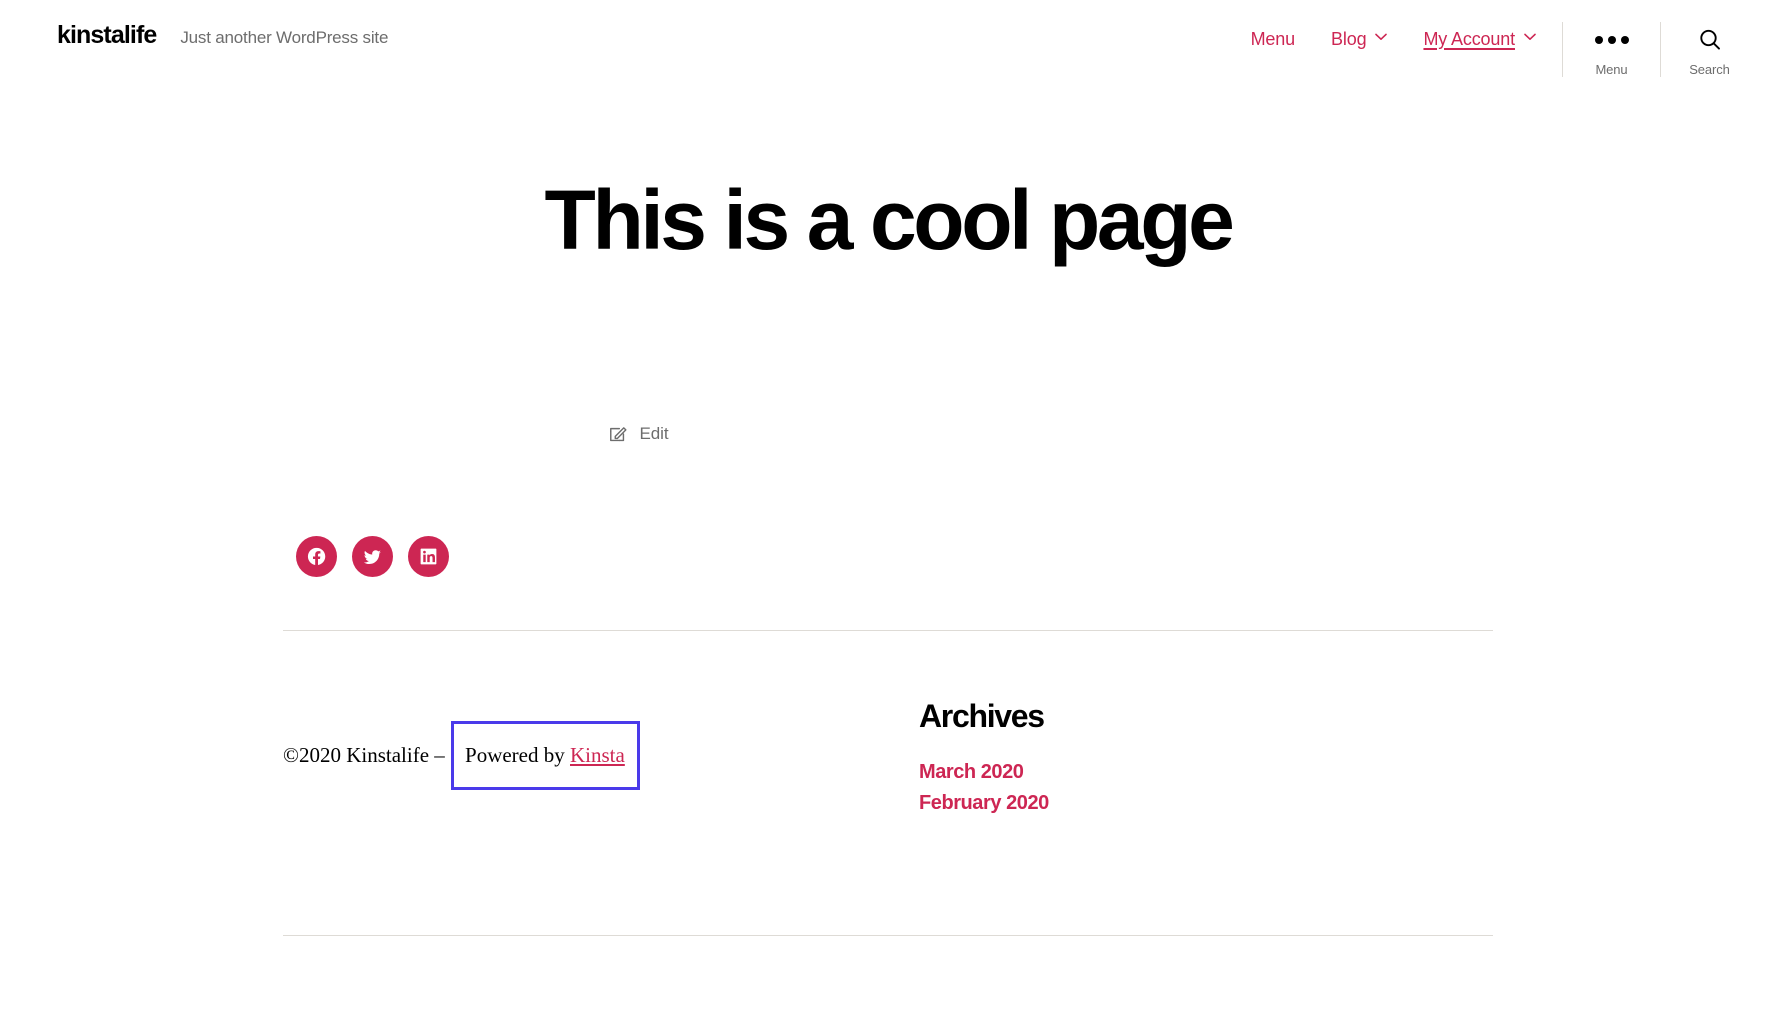  What do you see at coordinates (107, 35) in the screenshot?
I see `site-title: kinstalife` at bounding box center [107, 35].